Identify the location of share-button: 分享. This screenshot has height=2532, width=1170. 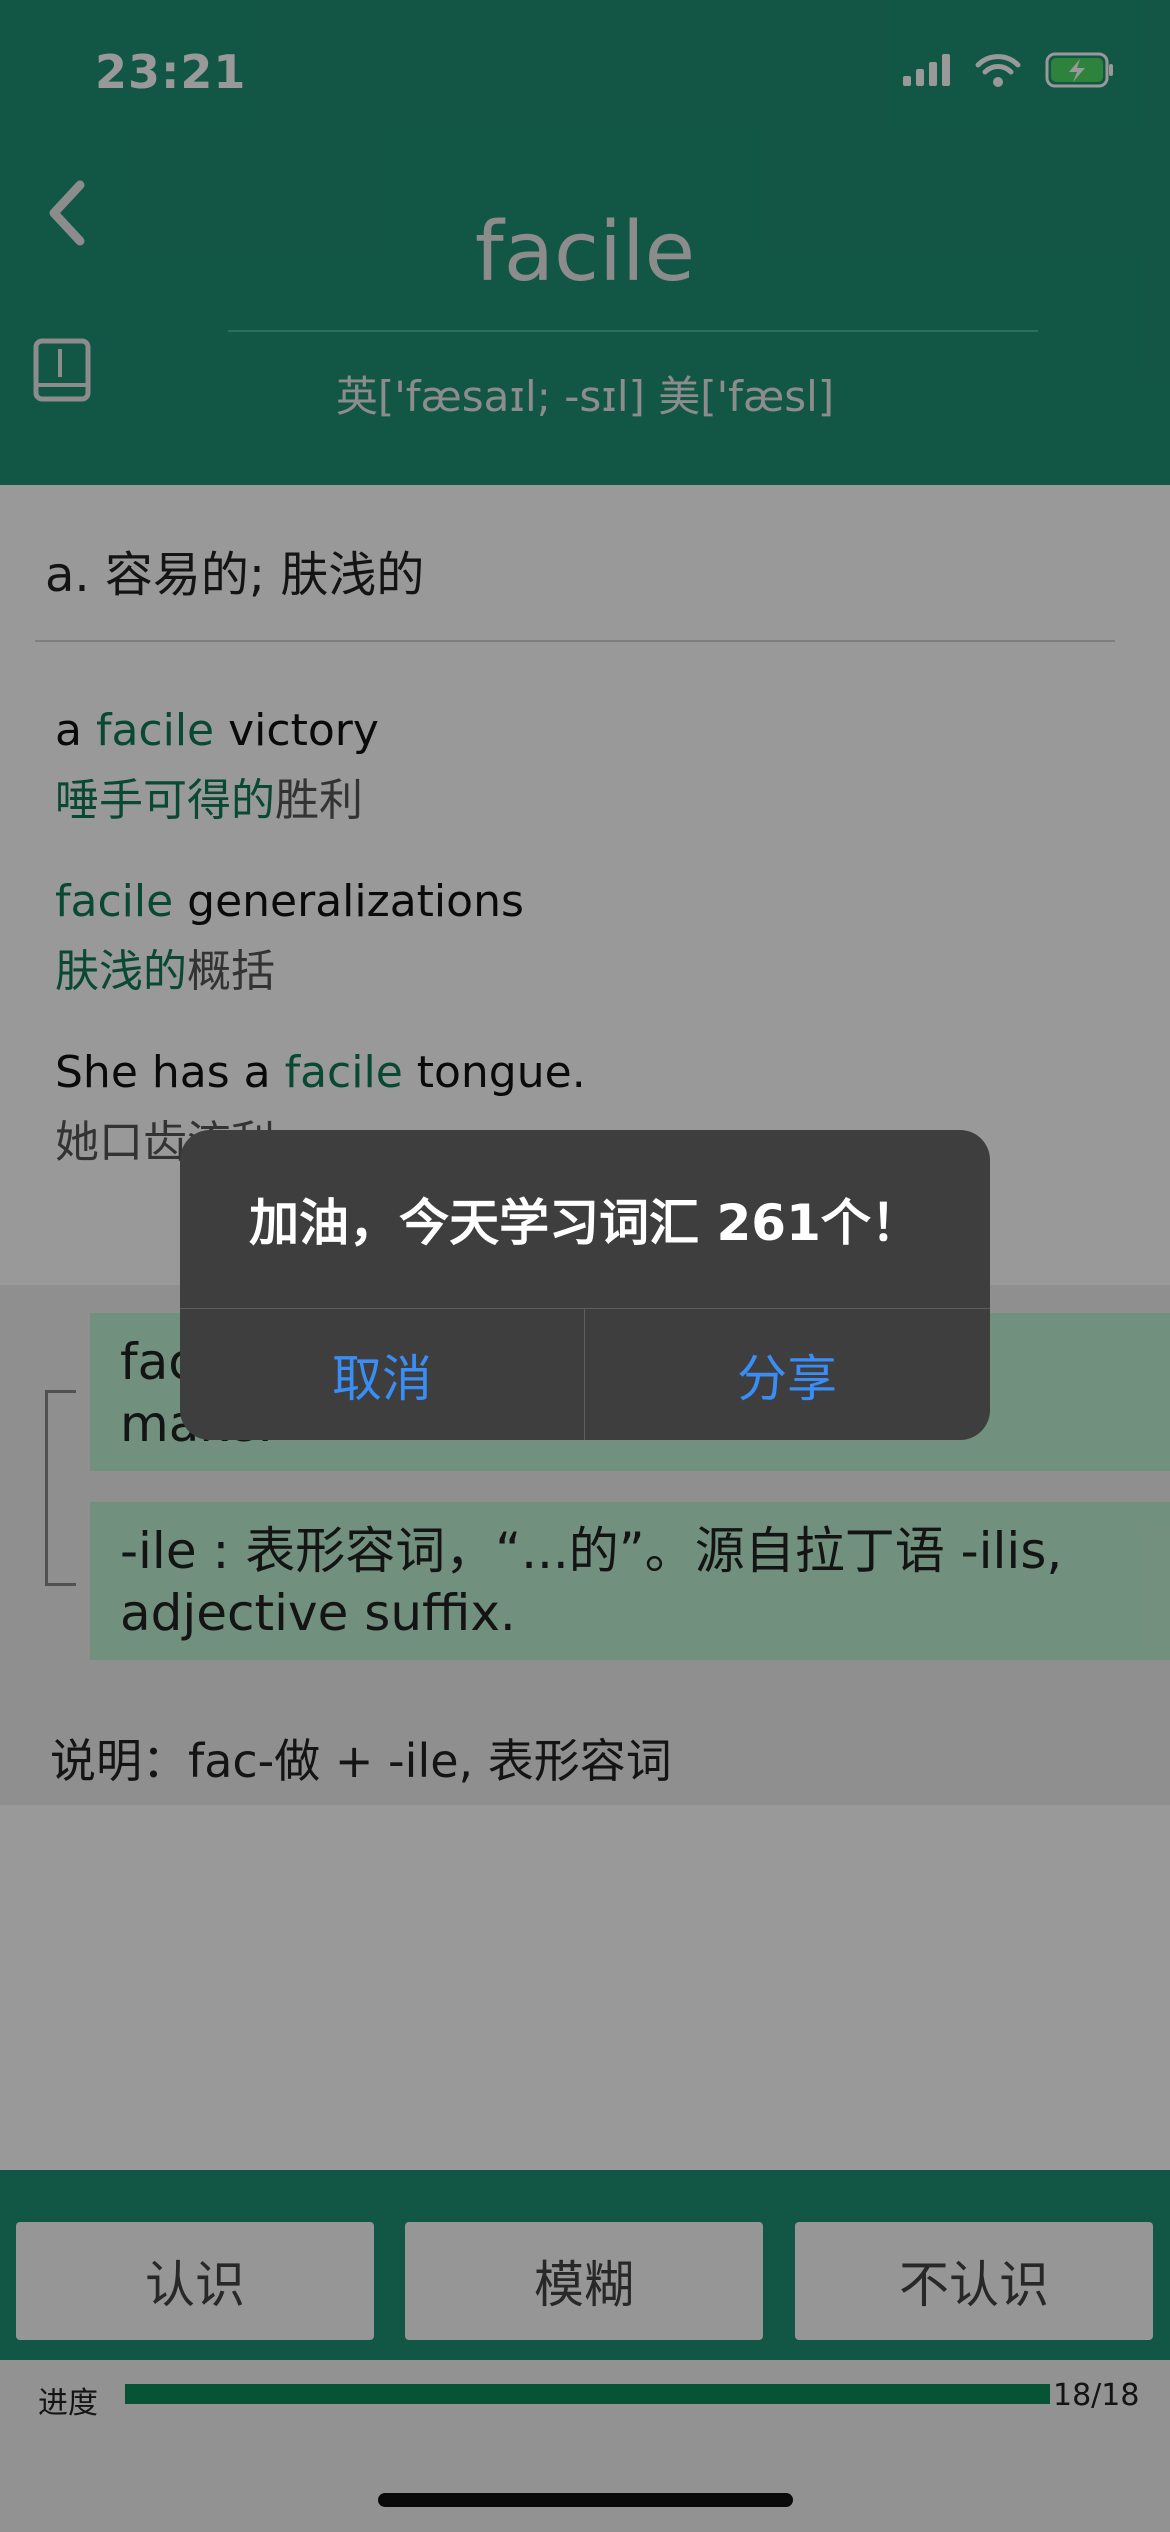
(787, 1374).